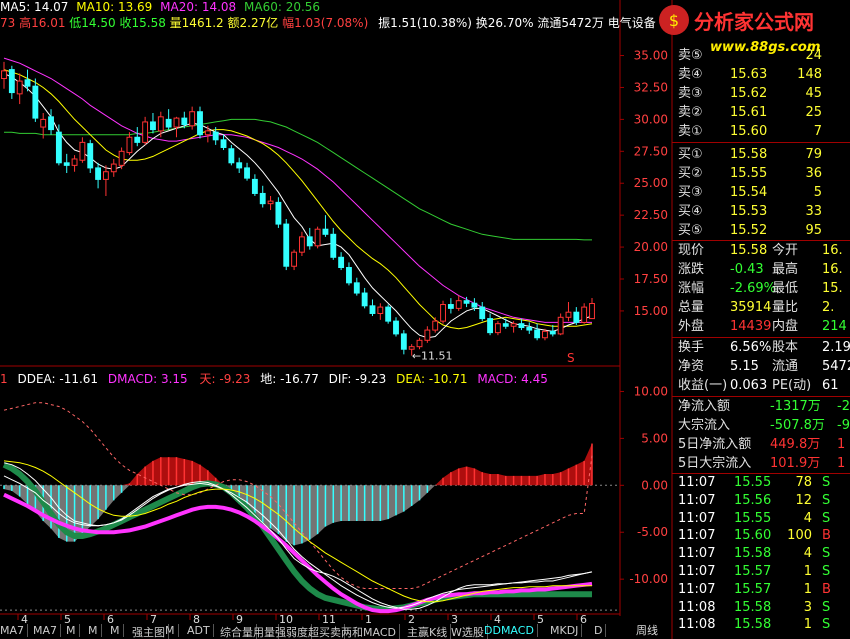 This screenshot has width=850, height=639. I want to click on logo-emblem-glyph: $, so click(674, 20).